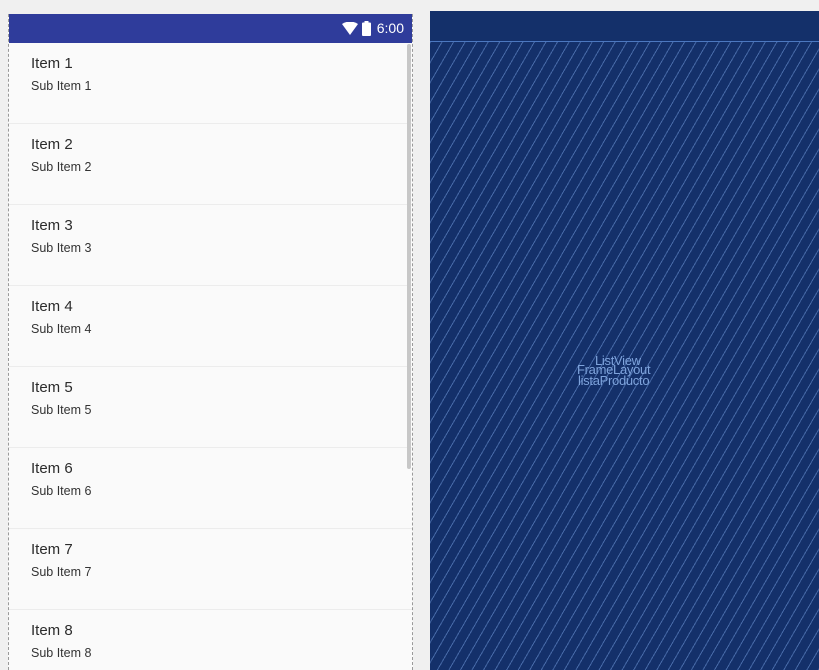  I want to click on list-item-subtitle: Sub Item 1, so click(61, 86).